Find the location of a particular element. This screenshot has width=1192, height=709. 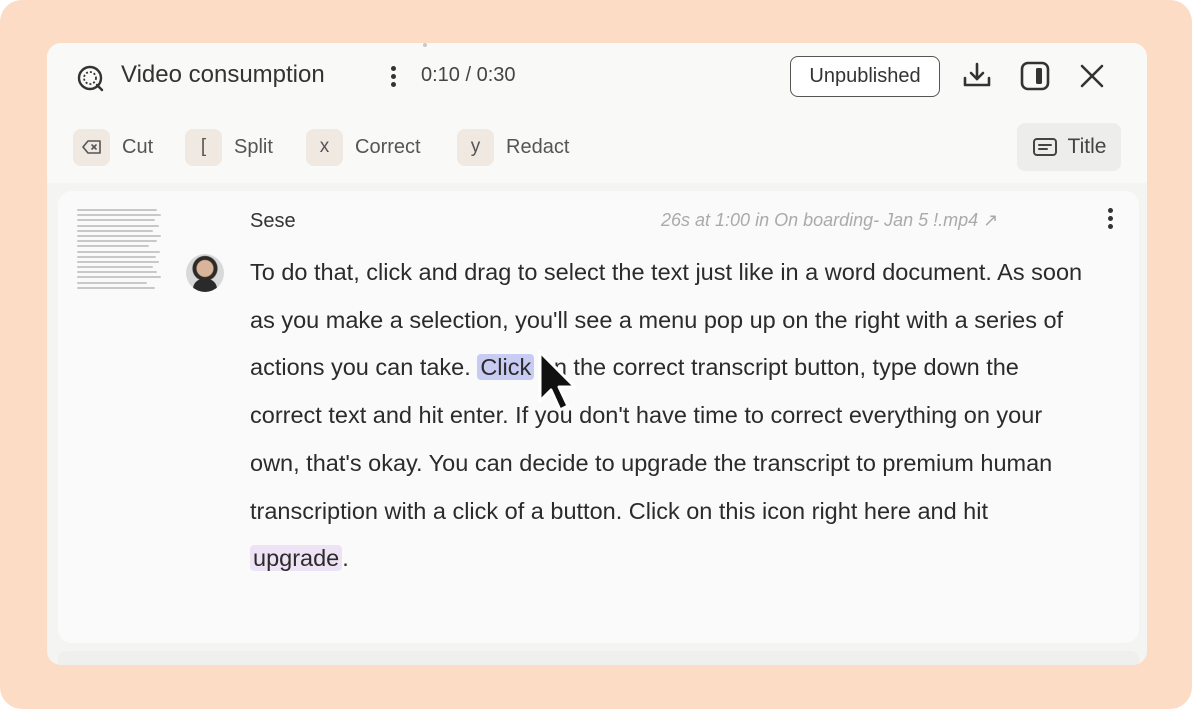

split-label: Split is located at coordinates (253, 146).